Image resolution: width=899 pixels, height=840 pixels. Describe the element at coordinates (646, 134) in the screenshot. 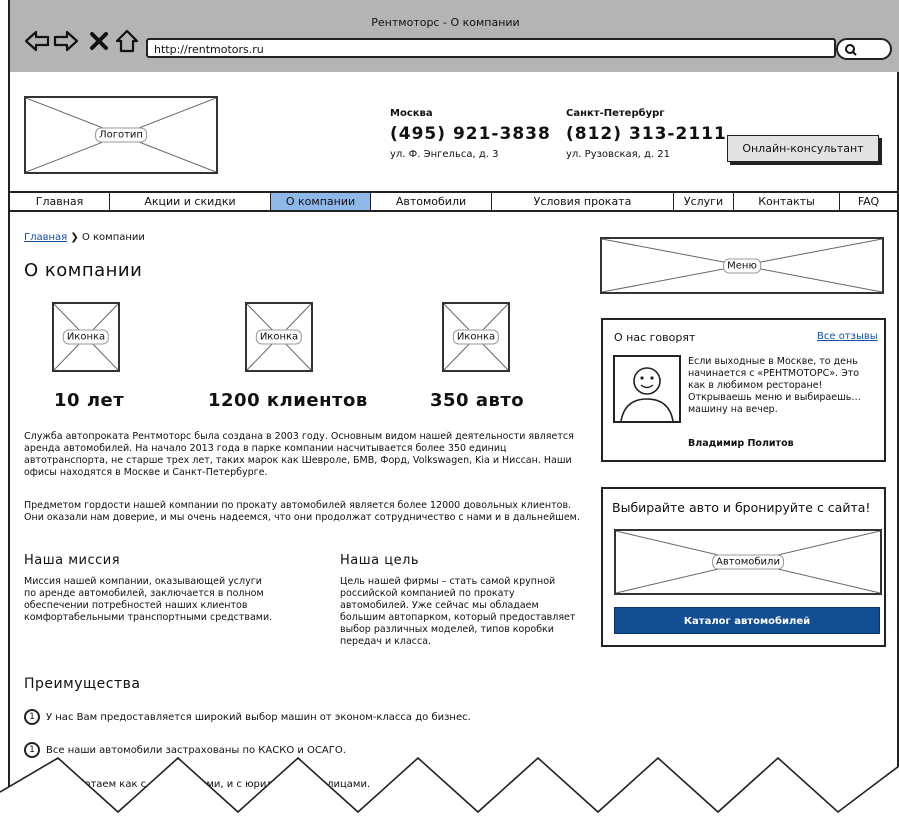

I see `office-phone-spb: (812) 313-2111` at that location.